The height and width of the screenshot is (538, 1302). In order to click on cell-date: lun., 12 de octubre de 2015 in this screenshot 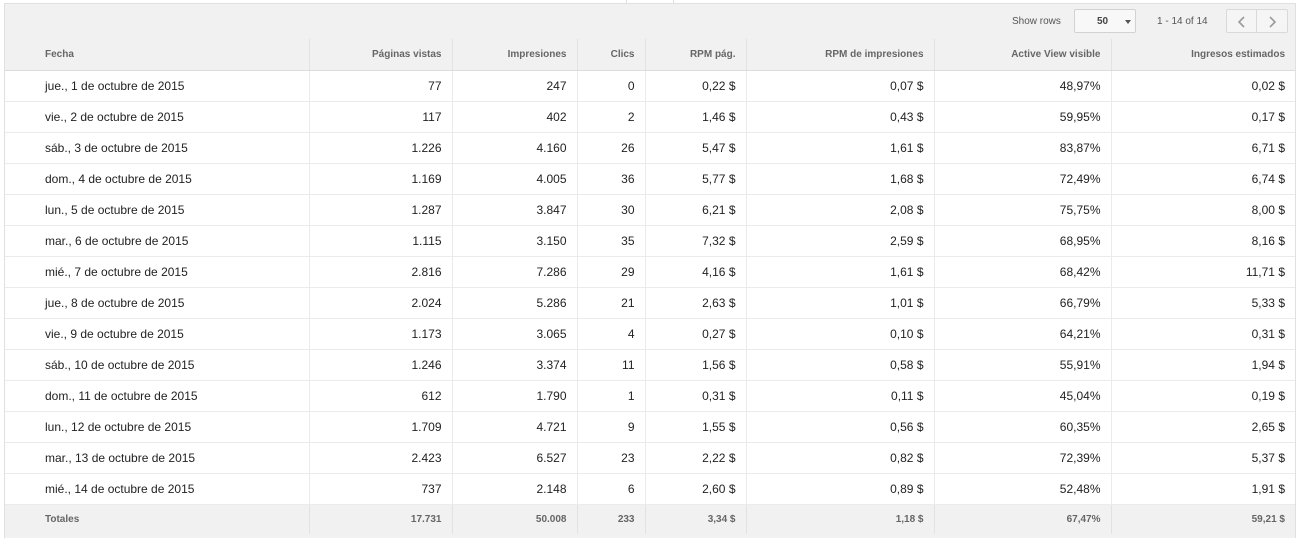, I will do `click(157, 427)`.